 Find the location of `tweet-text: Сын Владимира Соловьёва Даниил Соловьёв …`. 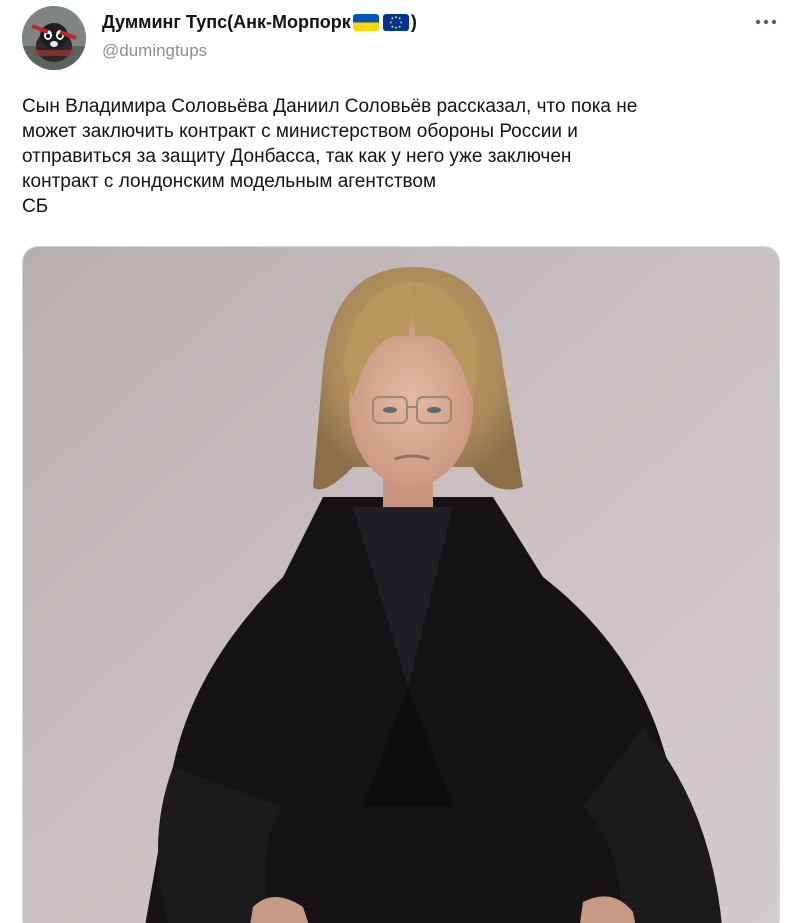

tweet-text: Сын Владимира Соловьёва Даниил Соловьёв … is located at coordinates (330, 156).